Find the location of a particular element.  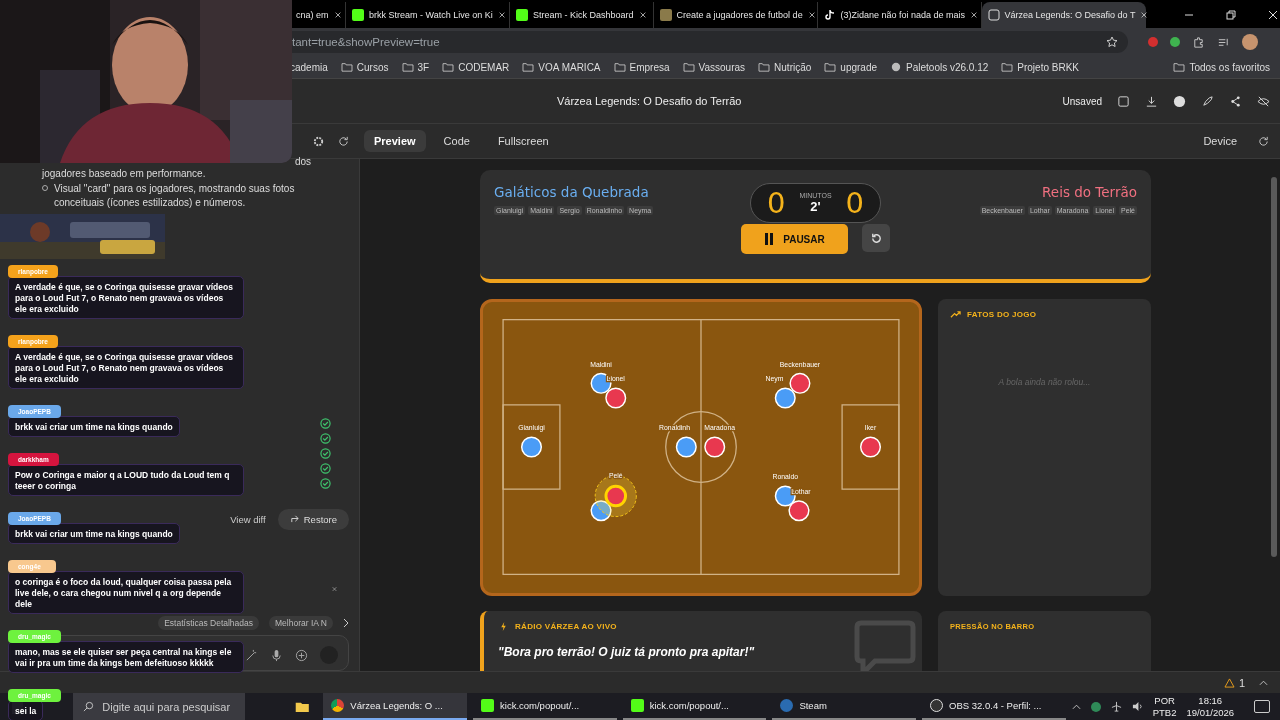

response-text: dos is located at coordinates (302, 161).